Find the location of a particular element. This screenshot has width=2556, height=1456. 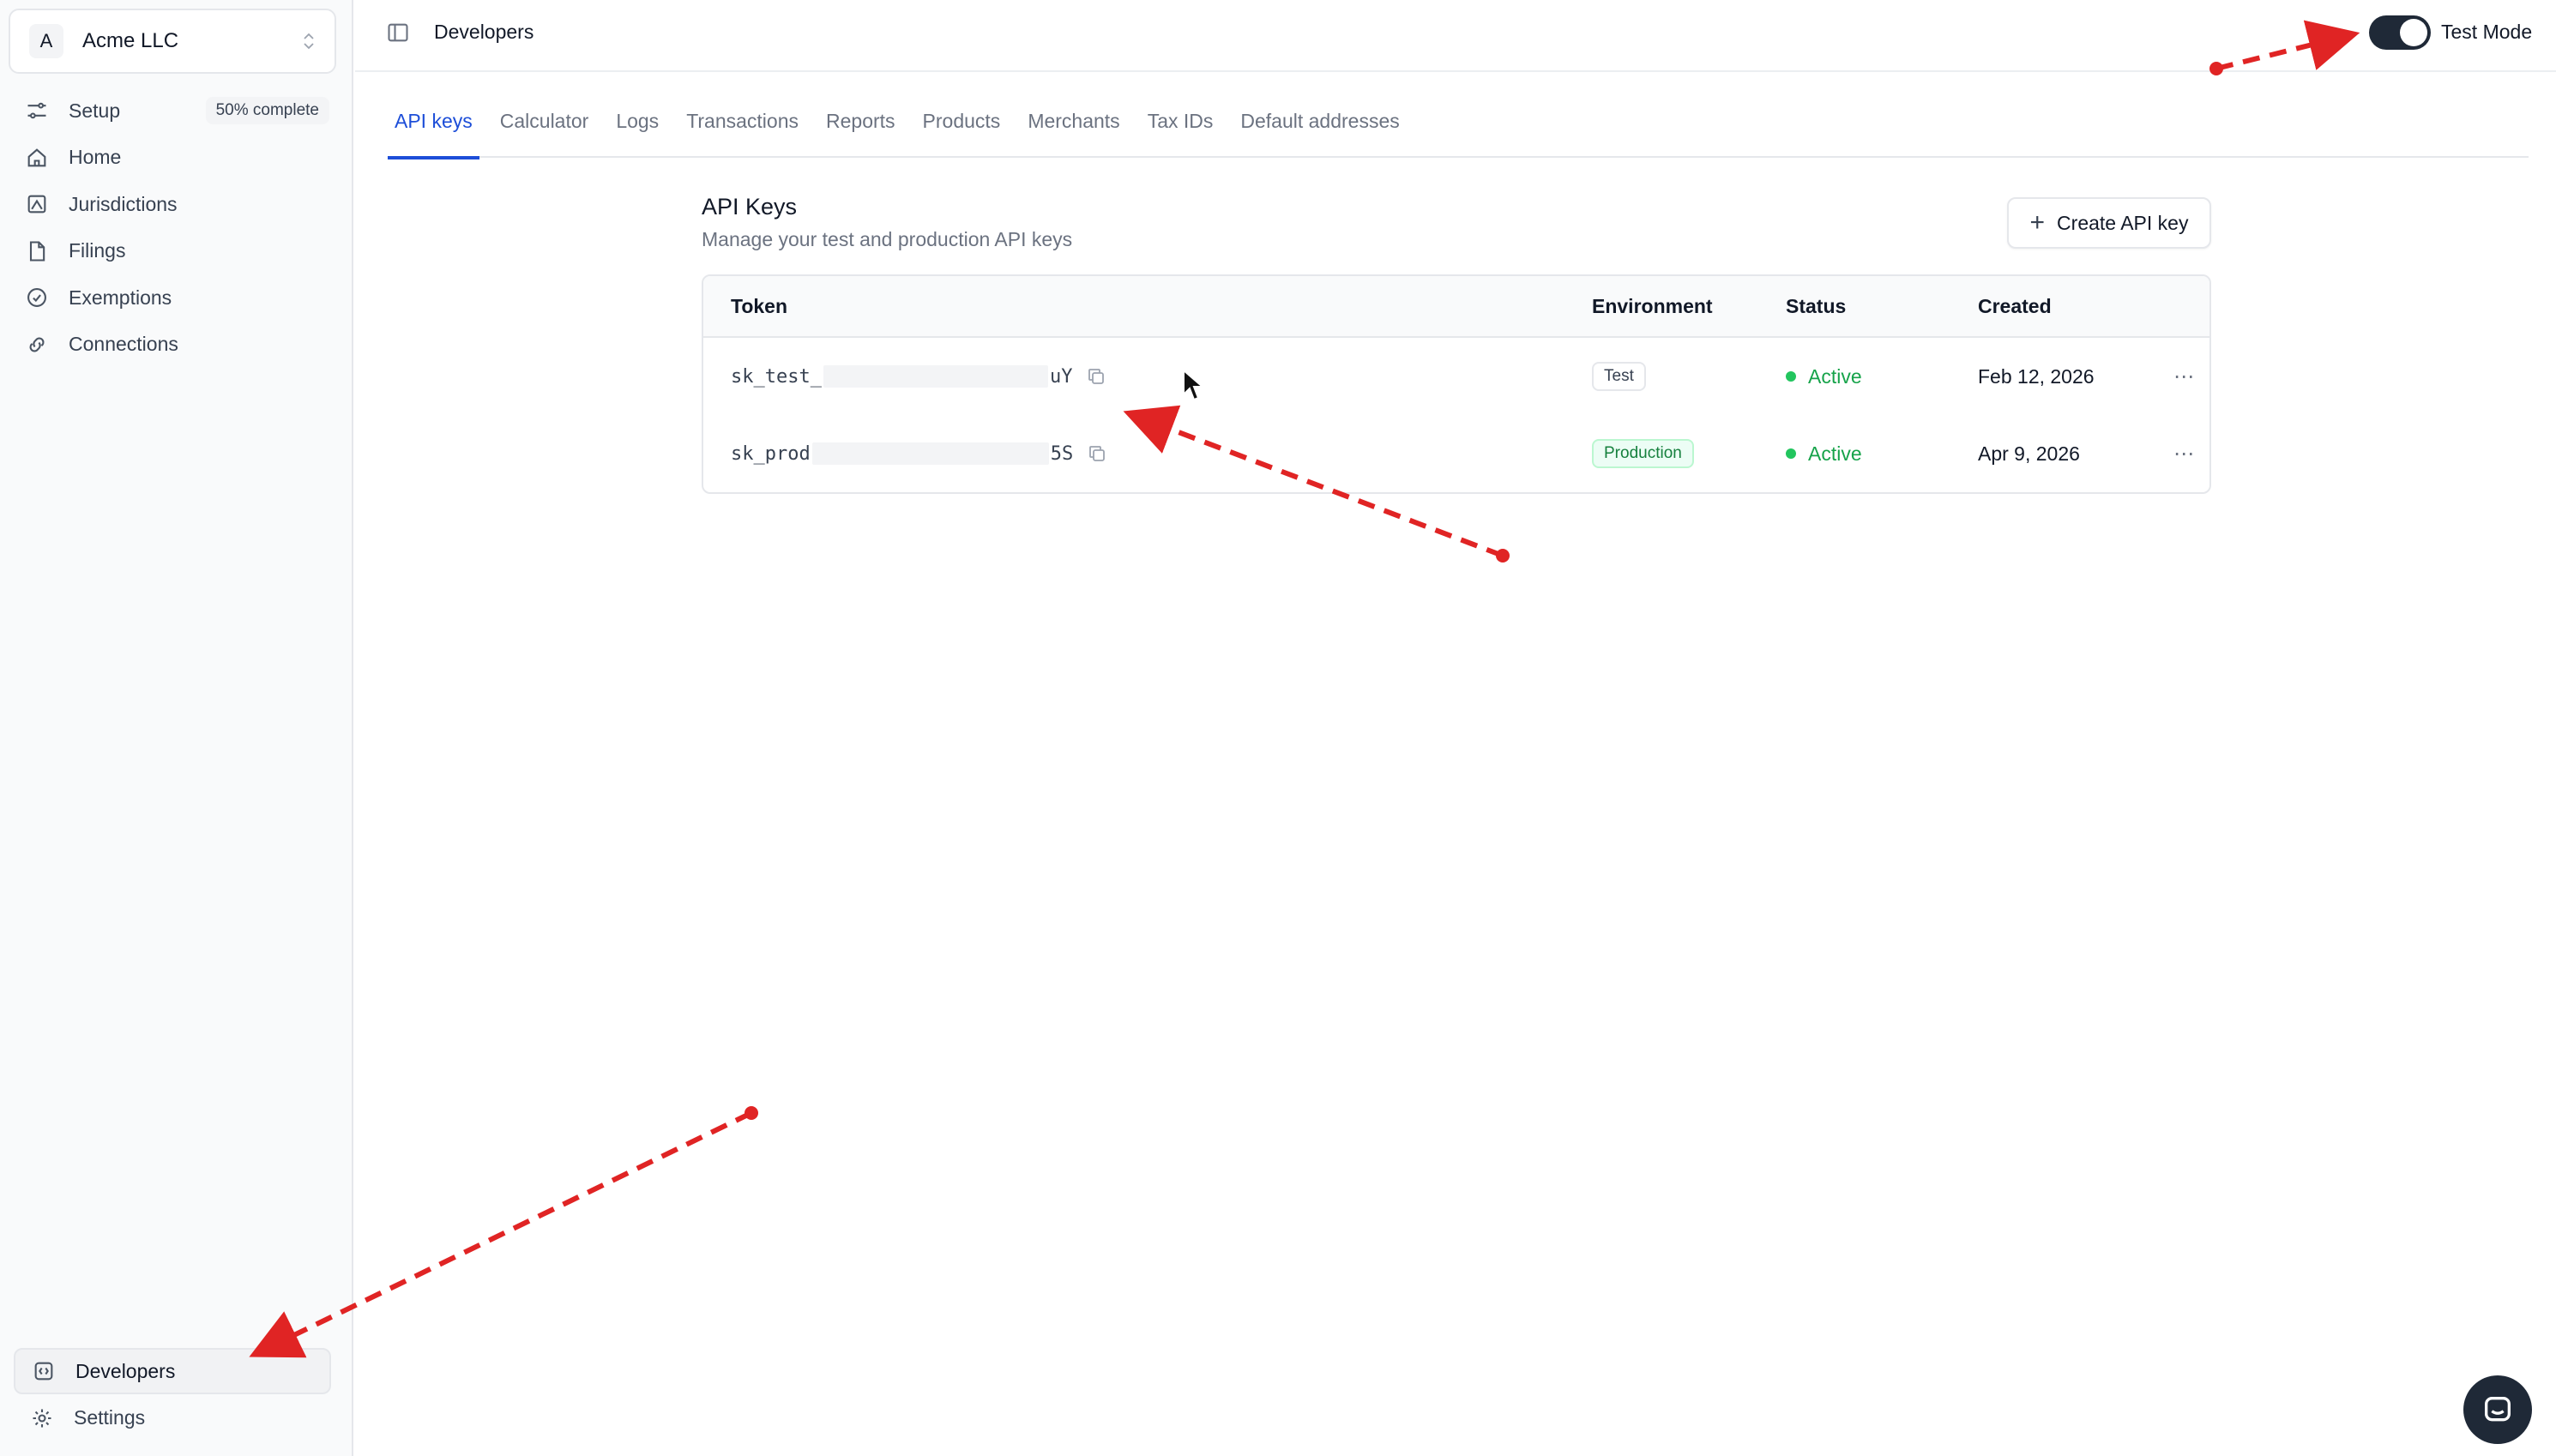

sidebar-item-connections: Connections is located at coordinates (177, 345).